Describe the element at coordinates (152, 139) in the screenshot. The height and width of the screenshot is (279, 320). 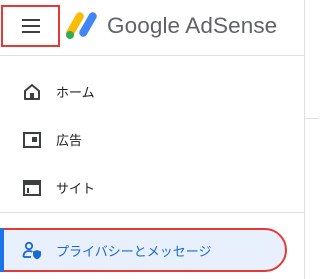
I see `sidebar-item-ads: 広告` at that location.